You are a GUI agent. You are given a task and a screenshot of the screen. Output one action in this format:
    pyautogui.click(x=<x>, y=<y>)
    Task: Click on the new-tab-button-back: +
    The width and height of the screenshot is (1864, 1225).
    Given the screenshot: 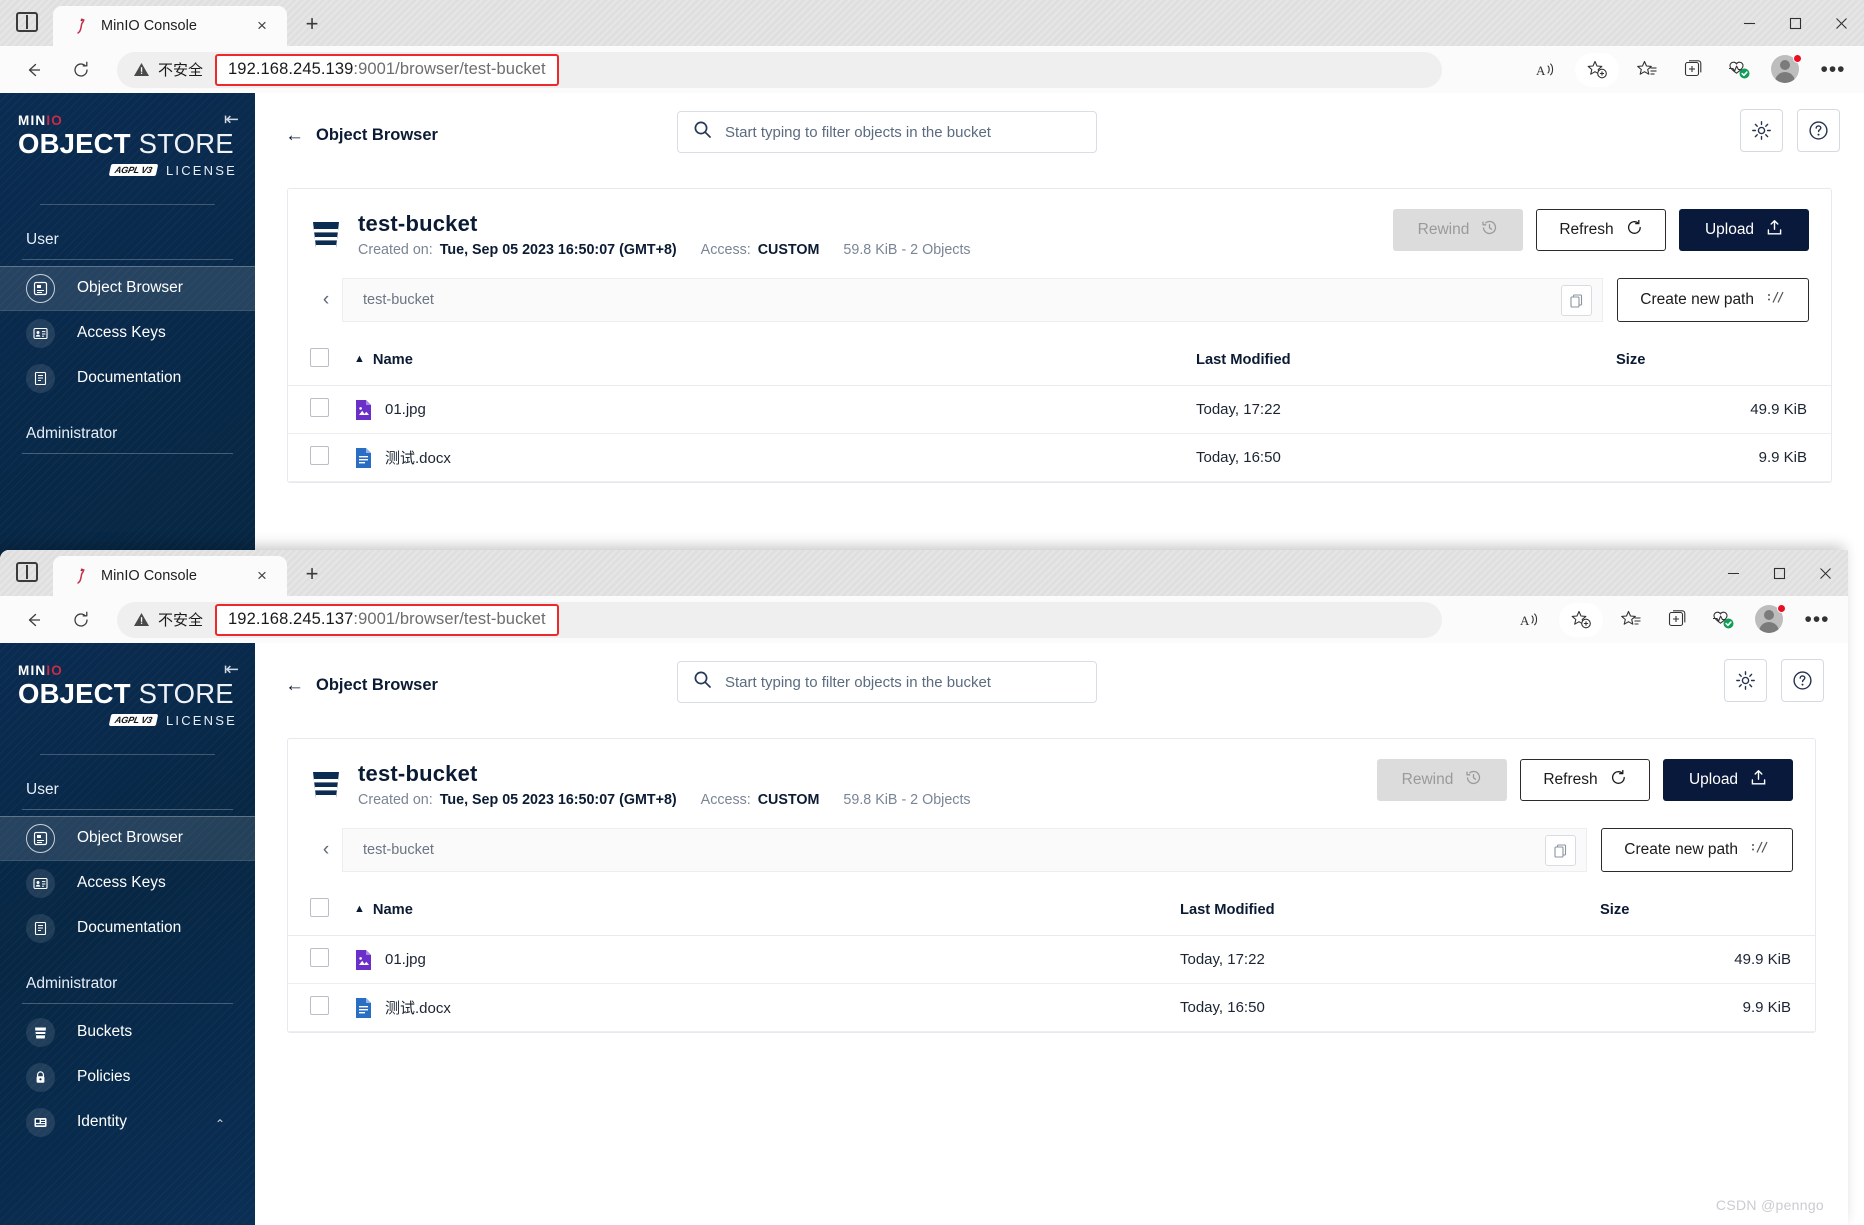 What is the action you would take?
    pyautogui.click(x=312, y=25)
    